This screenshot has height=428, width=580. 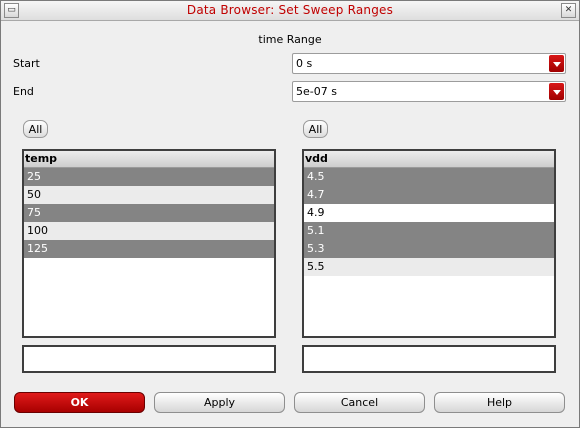 What do you see at coordinates (429, 63) in the screenshot?
I see `start-combo: 0 s` at bounding box center [429, 63].